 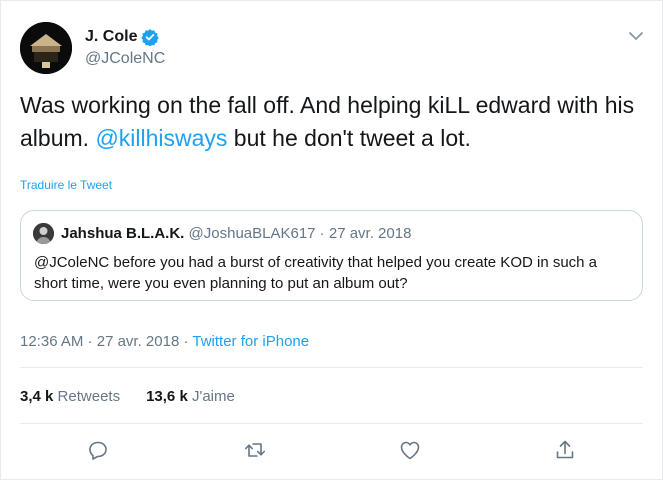 I want to click on share-button, so click(x=565, y=450).